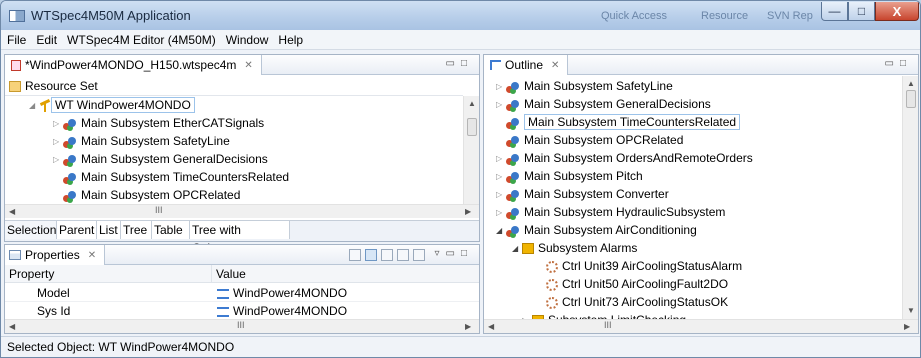 The height and width of the screenshot is (358, 921). I want to click on menu-wtspec4m-editor: WTSpec4M Editor (4M50M), so click(141, 40).